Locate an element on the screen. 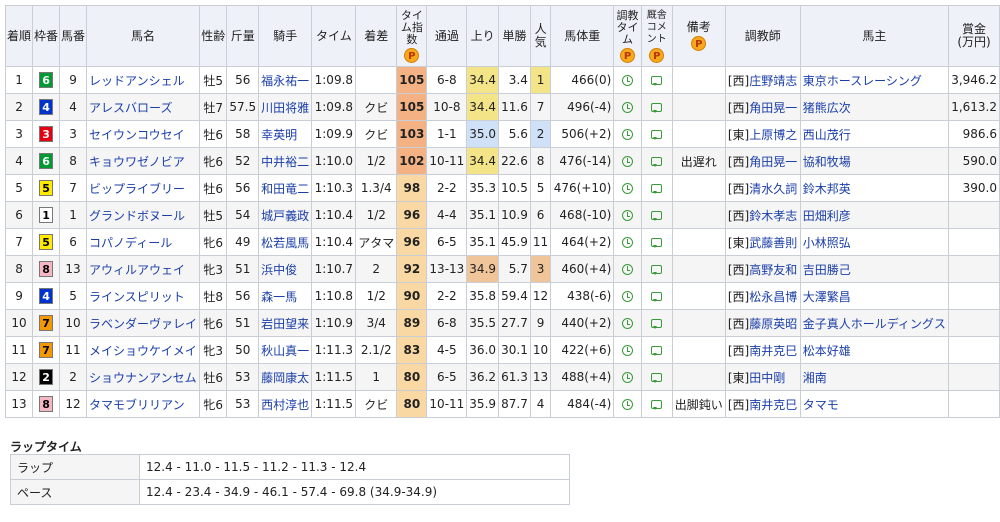  owner-cell-link: 鈴木邦英 is located at coordinates (827, 189).